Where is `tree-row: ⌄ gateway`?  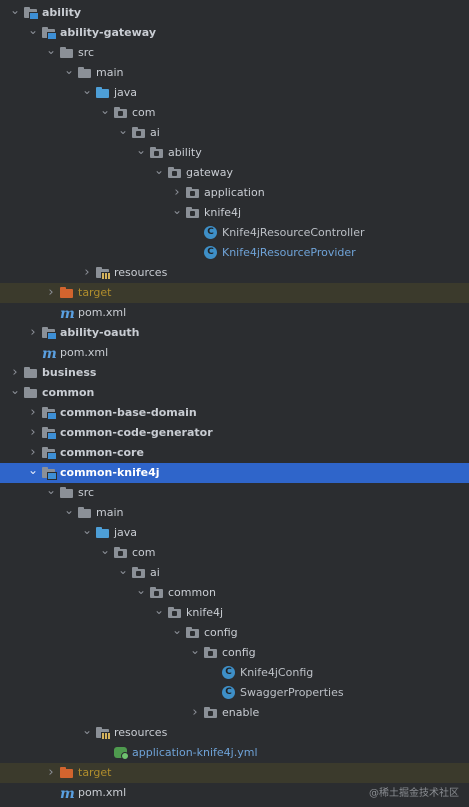 tree-row: ⌄ gateway is located at coordinates (234, 173).